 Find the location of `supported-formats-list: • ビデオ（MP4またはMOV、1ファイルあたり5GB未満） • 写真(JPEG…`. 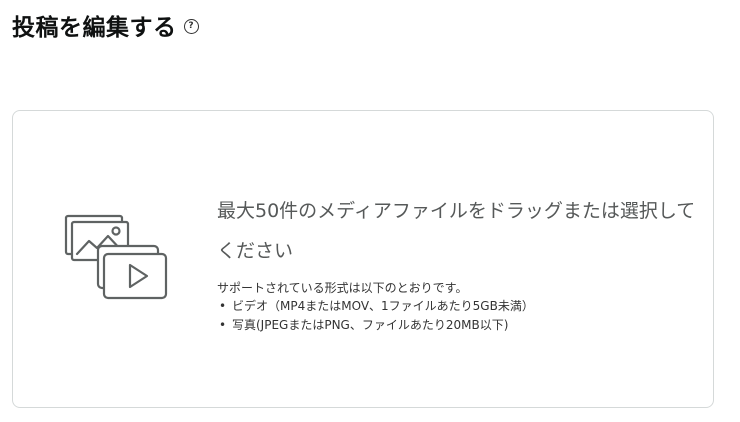

supported-formats-list: • ビデオ（MP4またはMOV、1ファイルあたり5GB未満） • 写真(JPEG… is located at coordinates (463, 316).